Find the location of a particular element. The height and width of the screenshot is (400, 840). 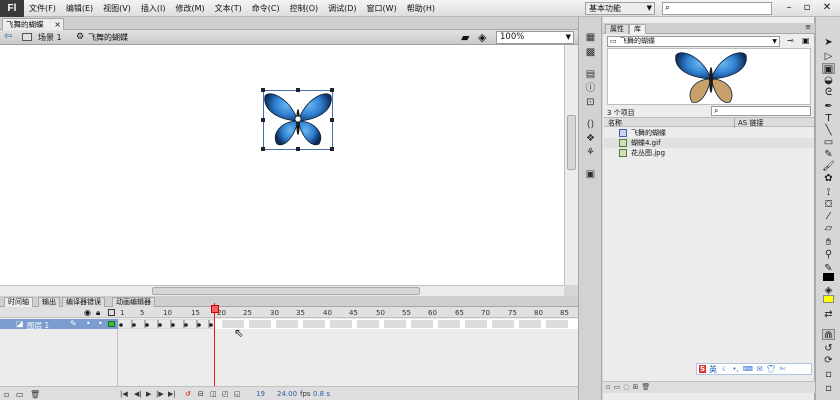

tab-output: 输出 is located at coordinates (49, 302).